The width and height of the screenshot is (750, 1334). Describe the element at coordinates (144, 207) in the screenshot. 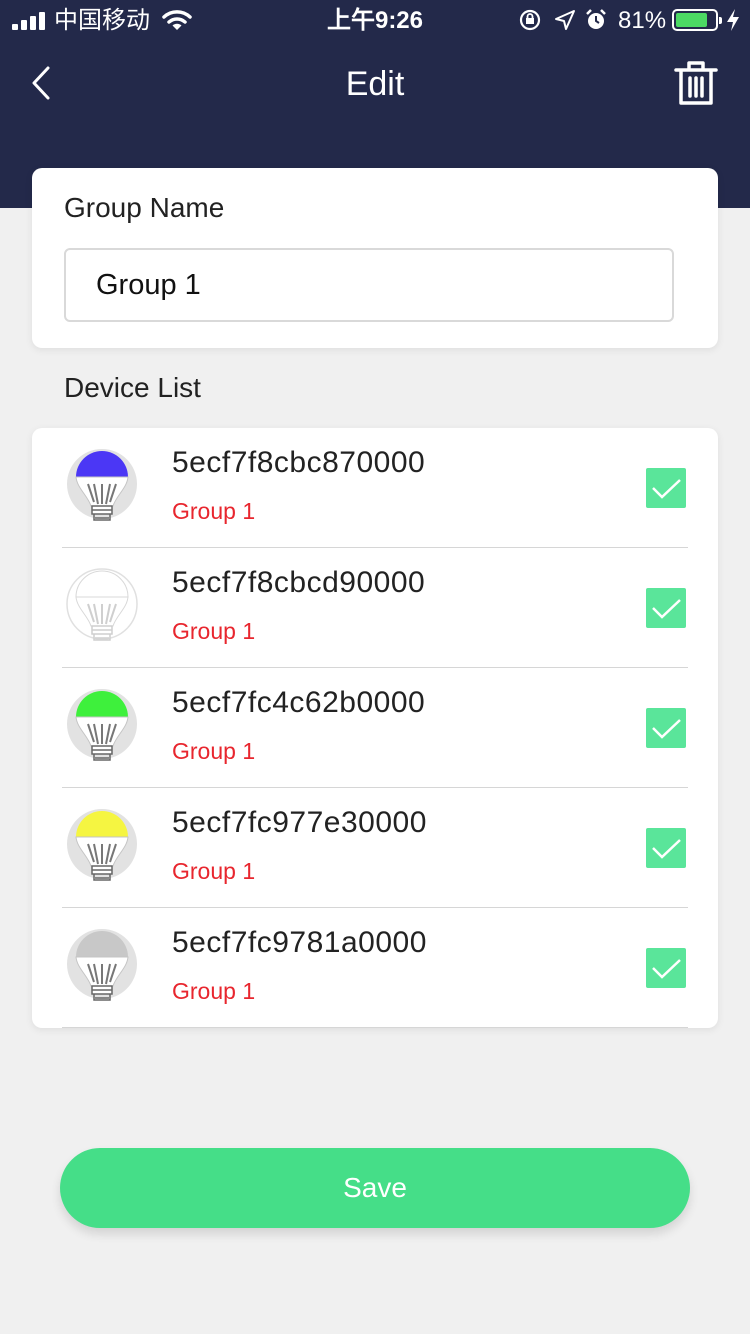

I see `group-name-label: Group Name` at that location.